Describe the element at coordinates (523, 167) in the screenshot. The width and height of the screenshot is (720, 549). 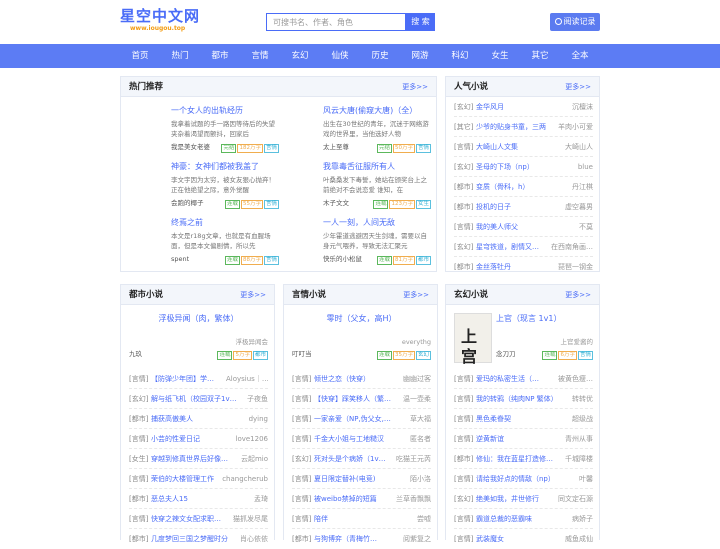
I see `list-item: [玄幻] 圣母的下场（np） blue` at that location.